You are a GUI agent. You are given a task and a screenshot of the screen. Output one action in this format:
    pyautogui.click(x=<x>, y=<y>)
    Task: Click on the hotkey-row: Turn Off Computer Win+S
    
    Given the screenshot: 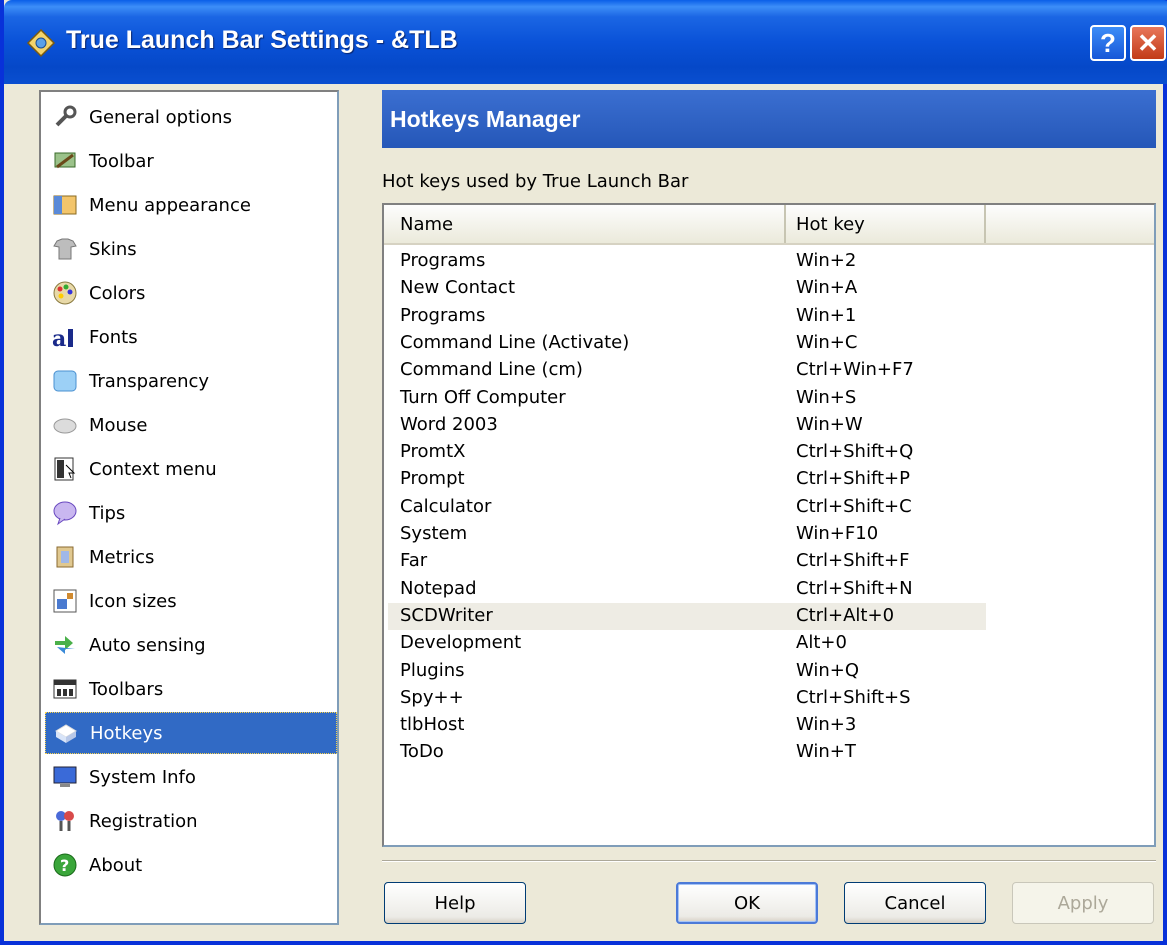 What is the action you would take?
    pyautogui.click(x=687, y=398)
    